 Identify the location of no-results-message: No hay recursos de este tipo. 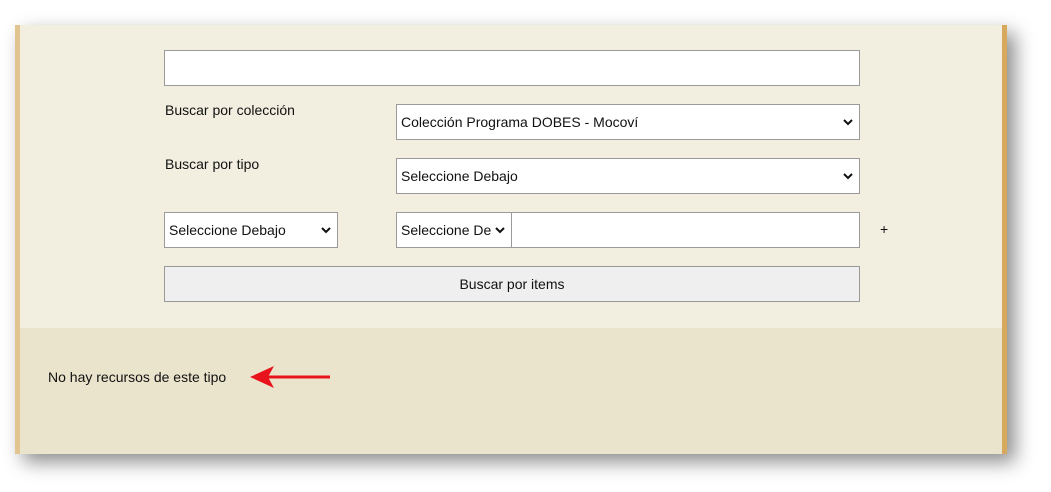
(137, 377).